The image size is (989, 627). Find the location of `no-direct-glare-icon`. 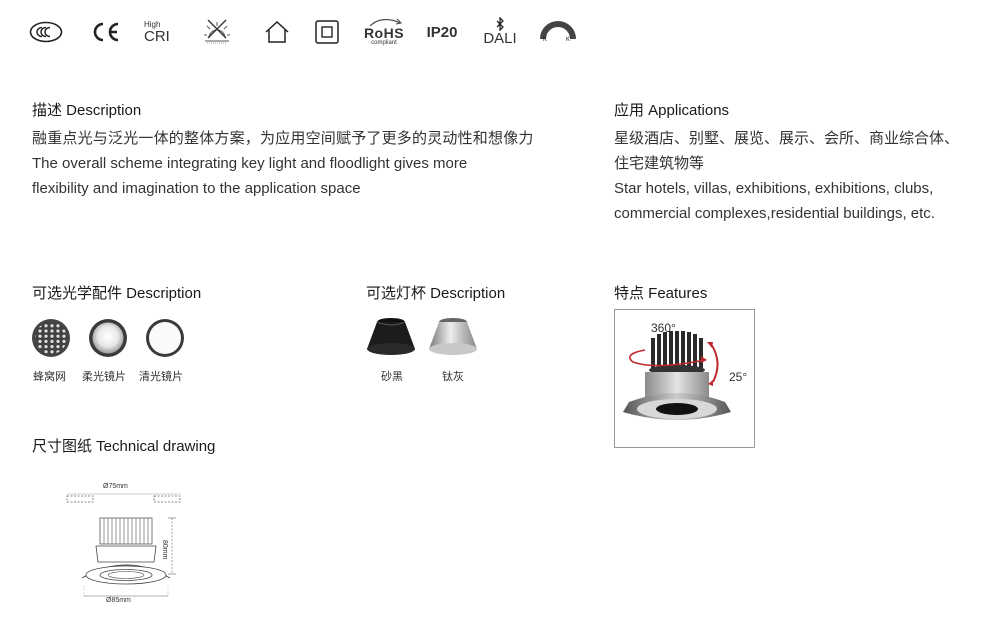

no-direct-glare-icon is located at coordinates (217, 32).